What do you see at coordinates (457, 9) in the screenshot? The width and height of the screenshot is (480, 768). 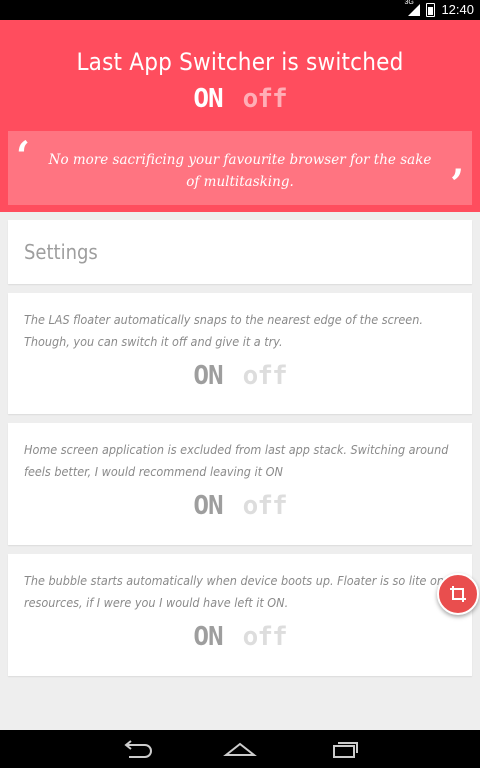 I see `clock: 12:40` at bounding box center [457, 9].